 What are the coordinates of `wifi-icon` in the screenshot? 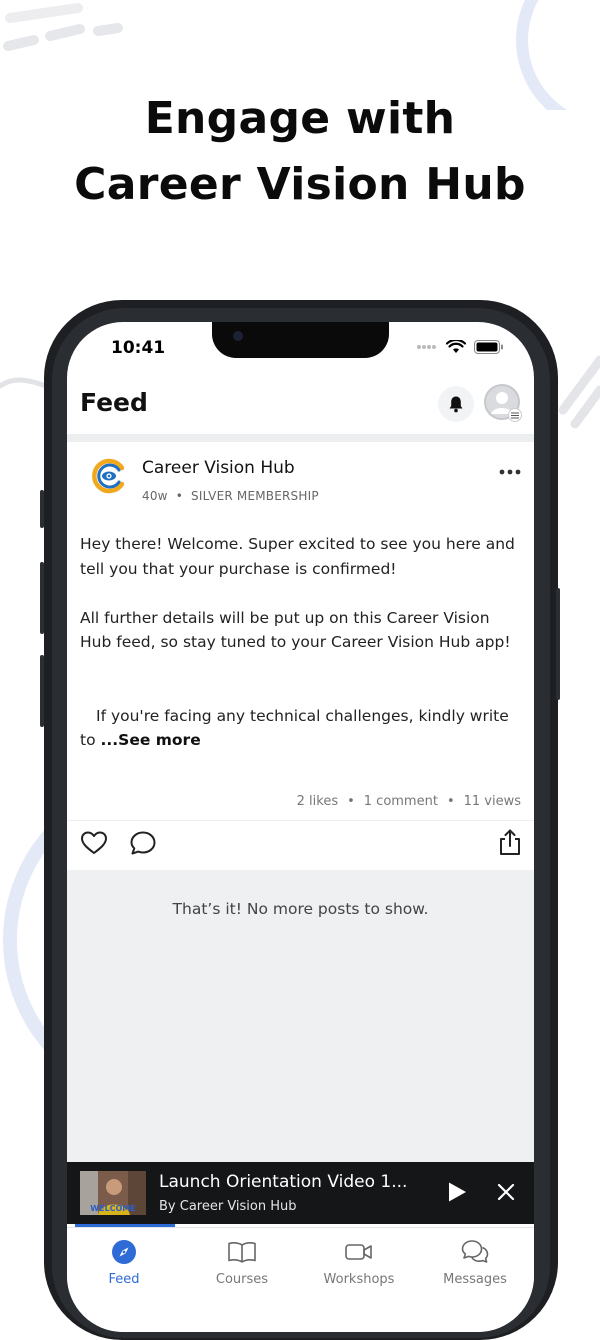 It's located at (456, 346).